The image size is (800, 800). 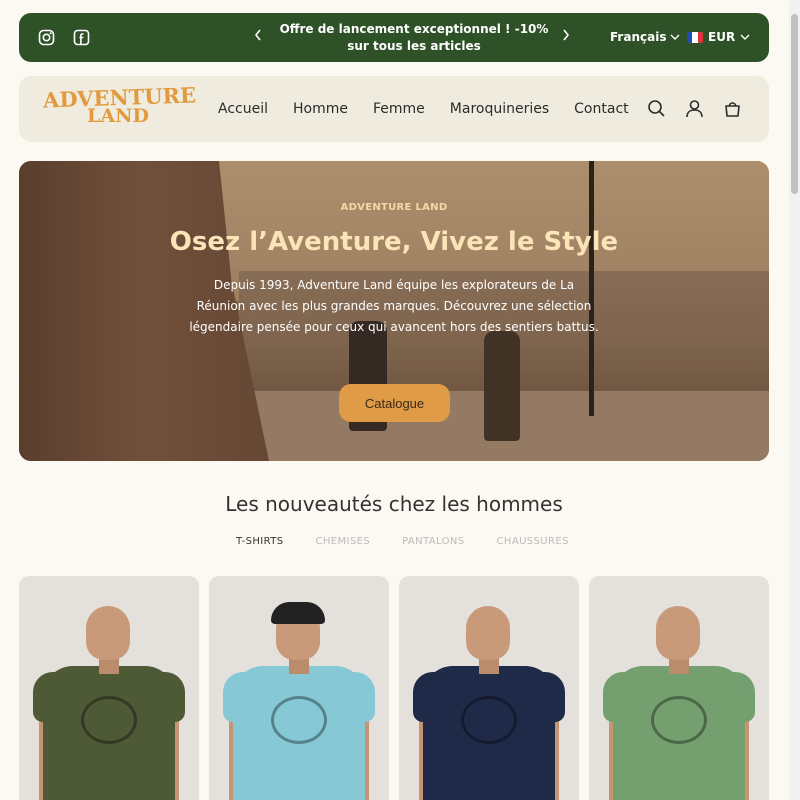 I want to click on nav-item-accueil: Accueil, so click(x=243, y=109).